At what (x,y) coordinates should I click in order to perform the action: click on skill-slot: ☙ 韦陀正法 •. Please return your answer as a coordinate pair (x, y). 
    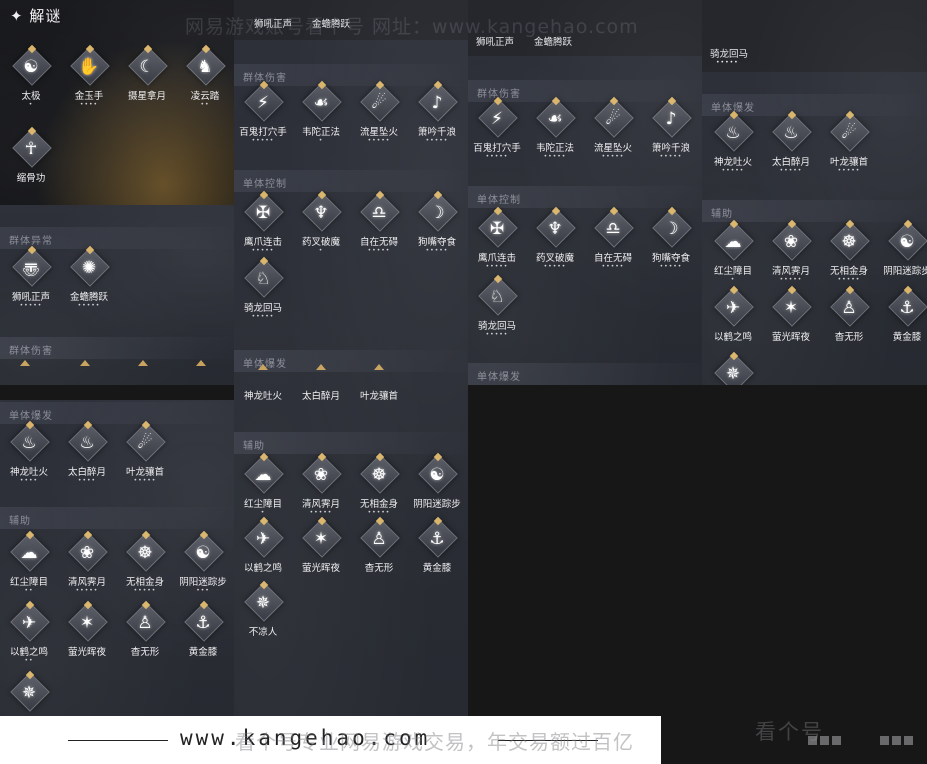
    Looking at the image, I should click on (325, 114).